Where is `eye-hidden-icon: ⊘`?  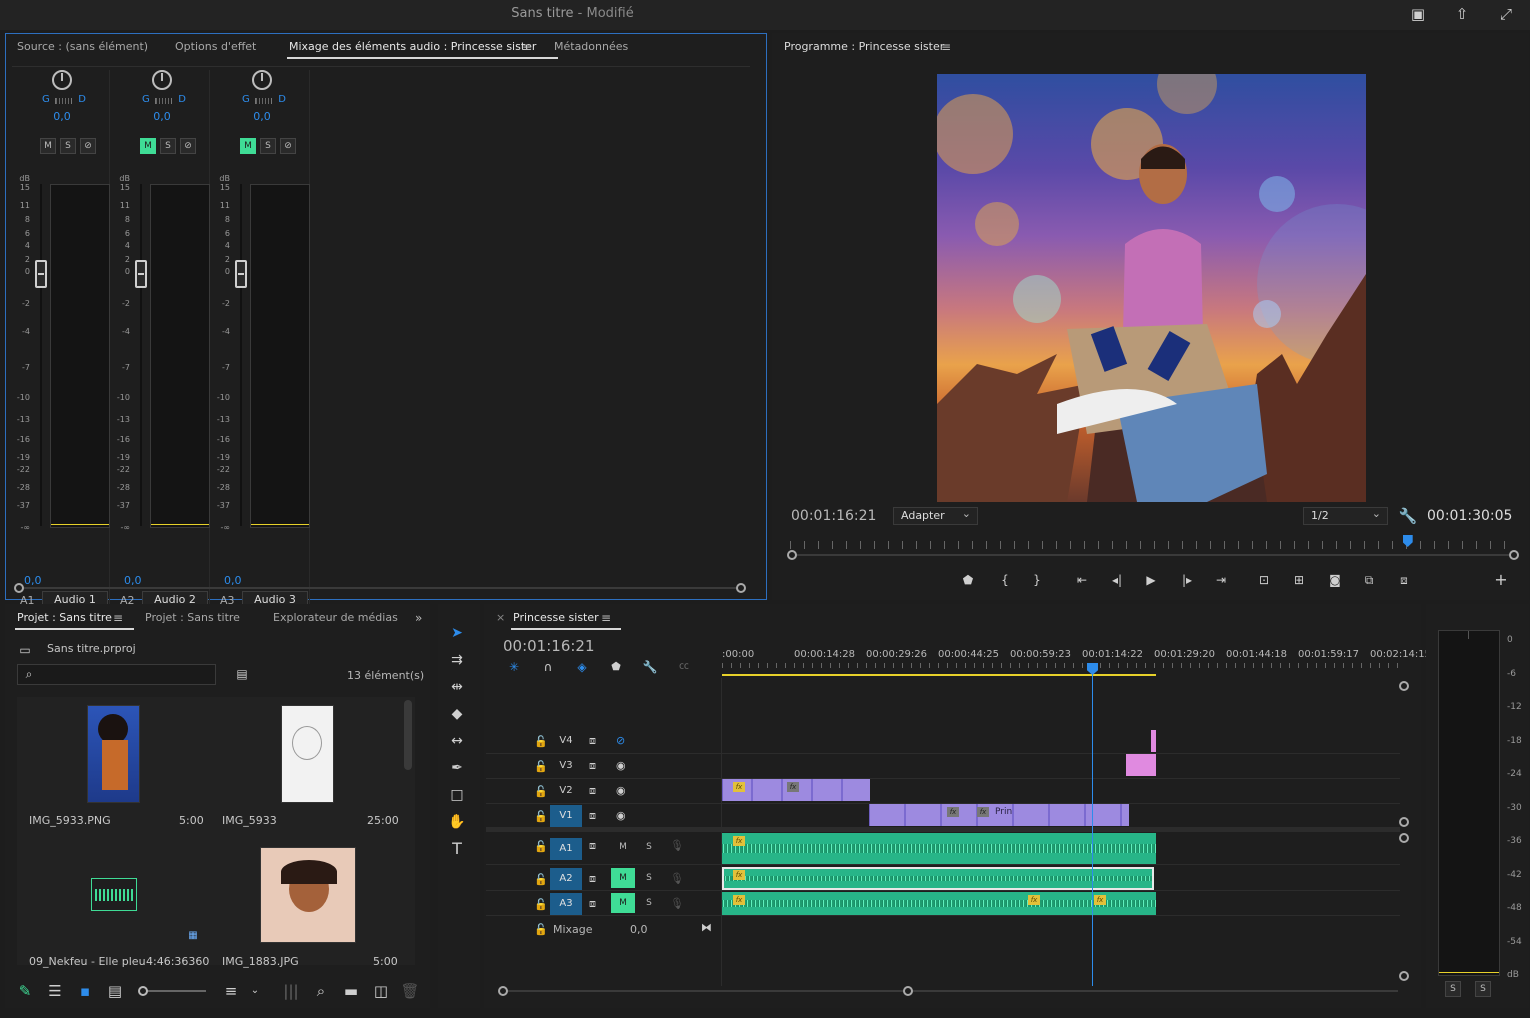
eye-hidden-icon: ⊘ is located at coordinates (620, 740).